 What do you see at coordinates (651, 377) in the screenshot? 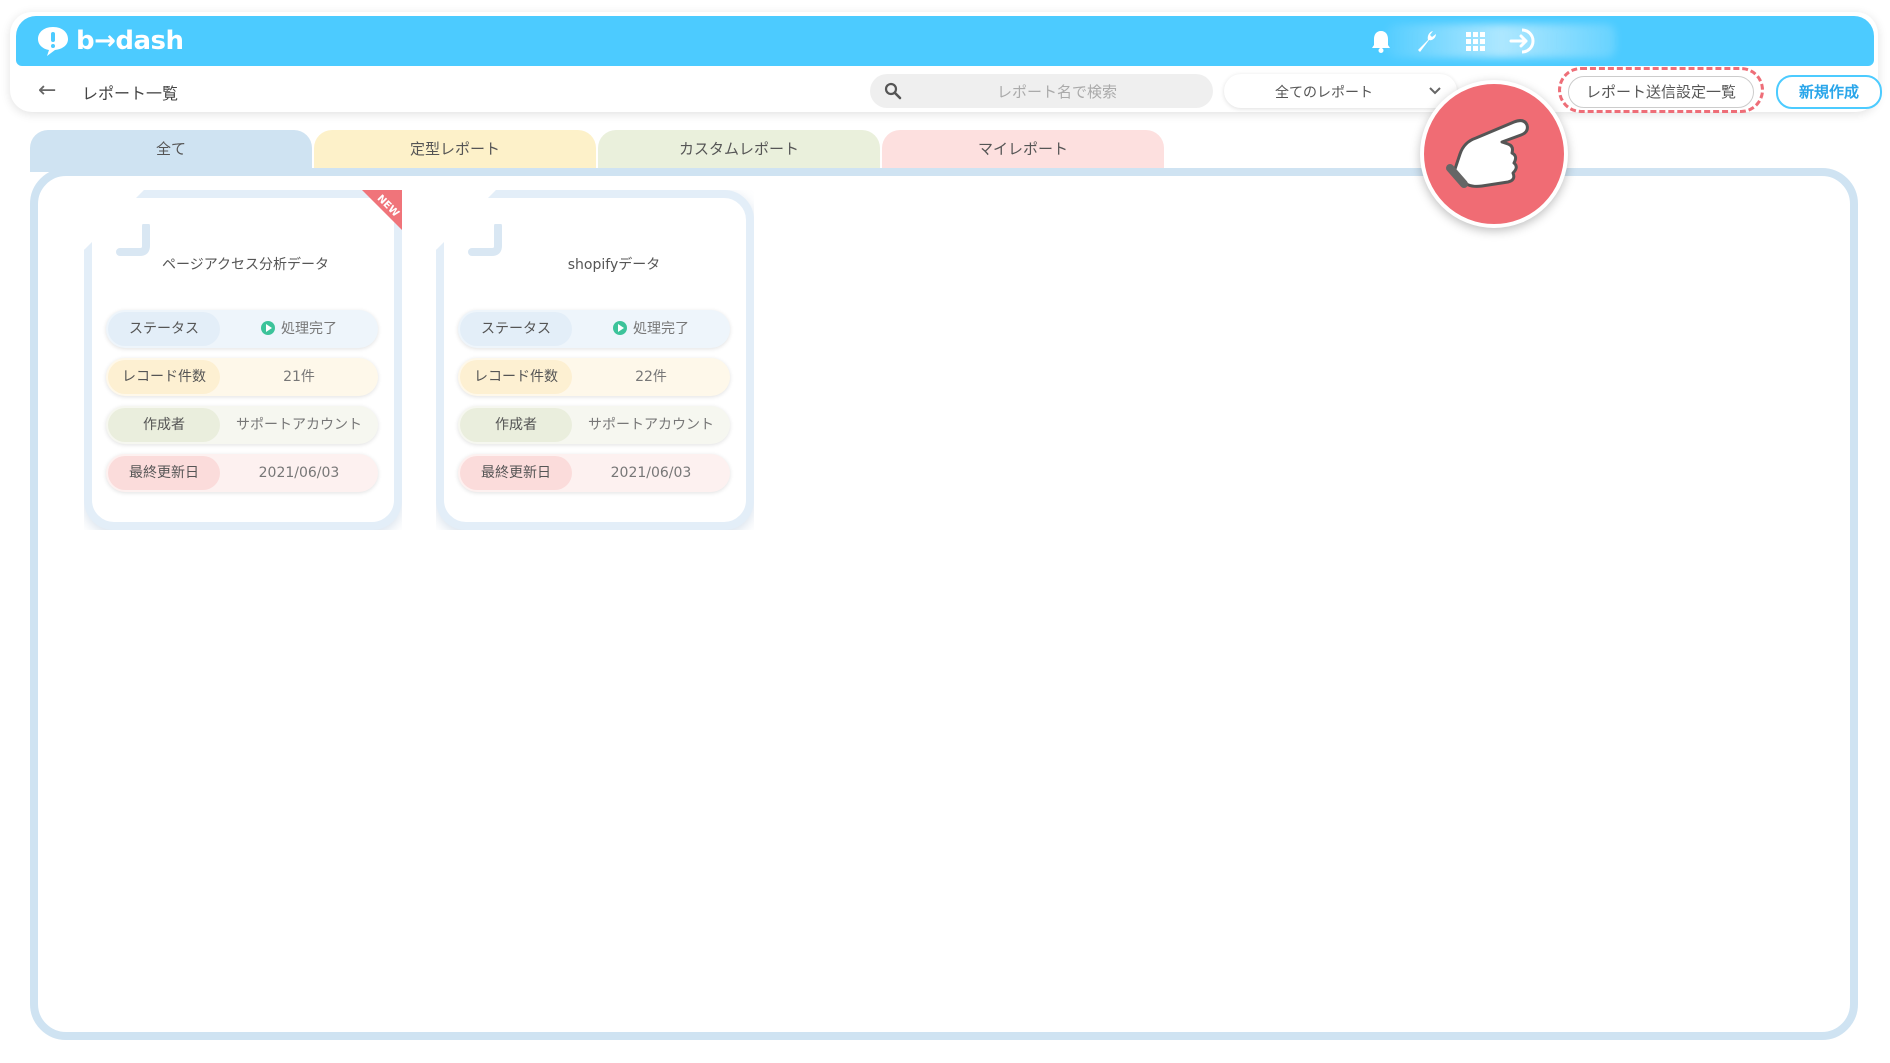
I see `record-count-value: 22件` at bounding box center [651, 377].